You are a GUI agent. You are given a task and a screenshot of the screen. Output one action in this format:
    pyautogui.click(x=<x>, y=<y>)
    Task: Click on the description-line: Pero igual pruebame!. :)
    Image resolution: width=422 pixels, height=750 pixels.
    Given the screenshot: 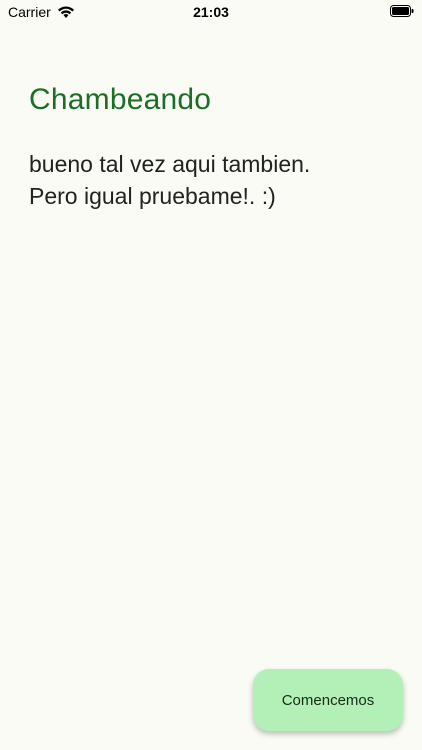 What is the action you would take?
    pyautogui.click(x=152, y=196)
    